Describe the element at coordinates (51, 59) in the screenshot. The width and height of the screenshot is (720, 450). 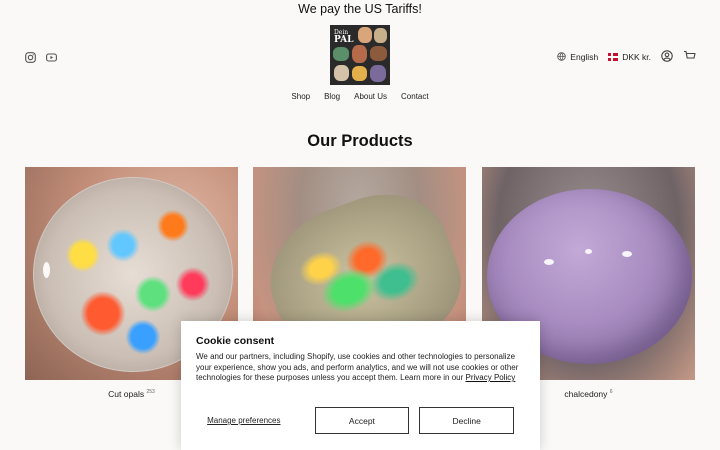
I see `youtube-icon` at that location.